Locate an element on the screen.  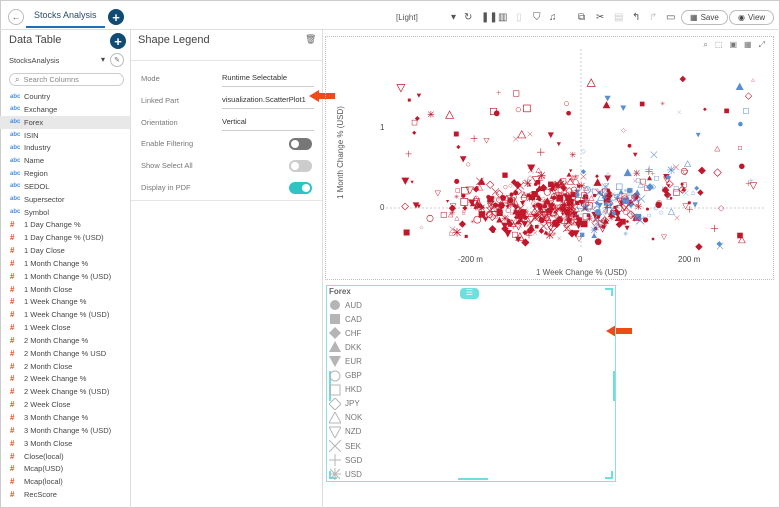
add-data-button: + is located at coordinates (118, 41).